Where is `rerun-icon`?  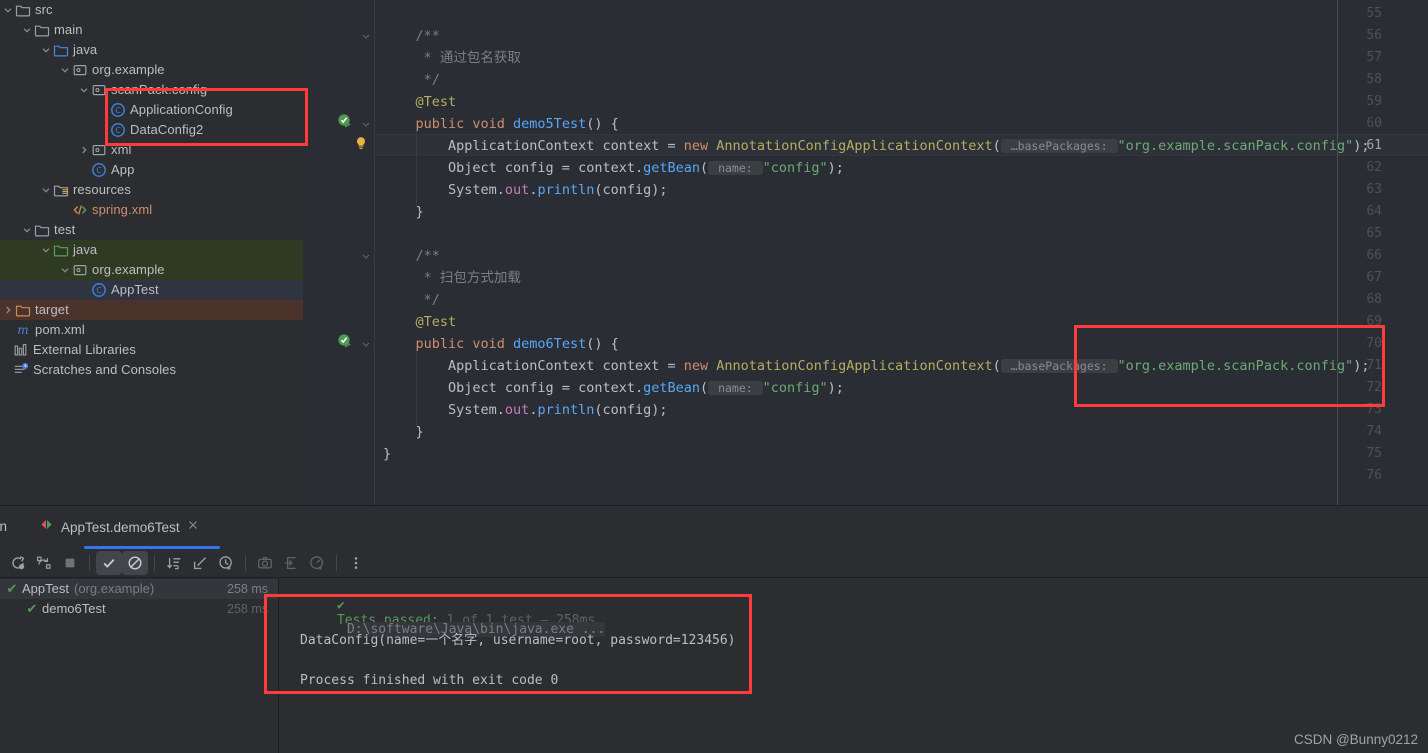 rerun-icon is located at coordinates (18, 563).